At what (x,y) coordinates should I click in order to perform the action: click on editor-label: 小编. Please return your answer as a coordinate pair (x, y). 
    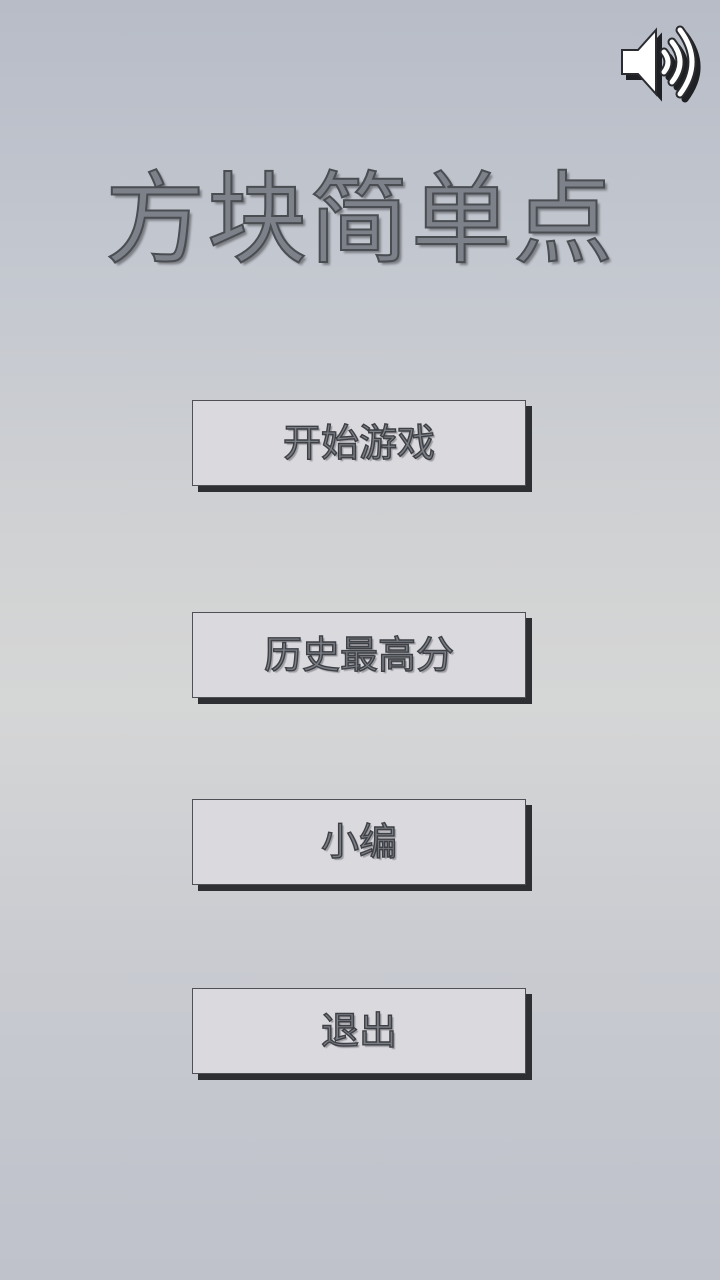
    Looking at the image, I should click on (358, 842).